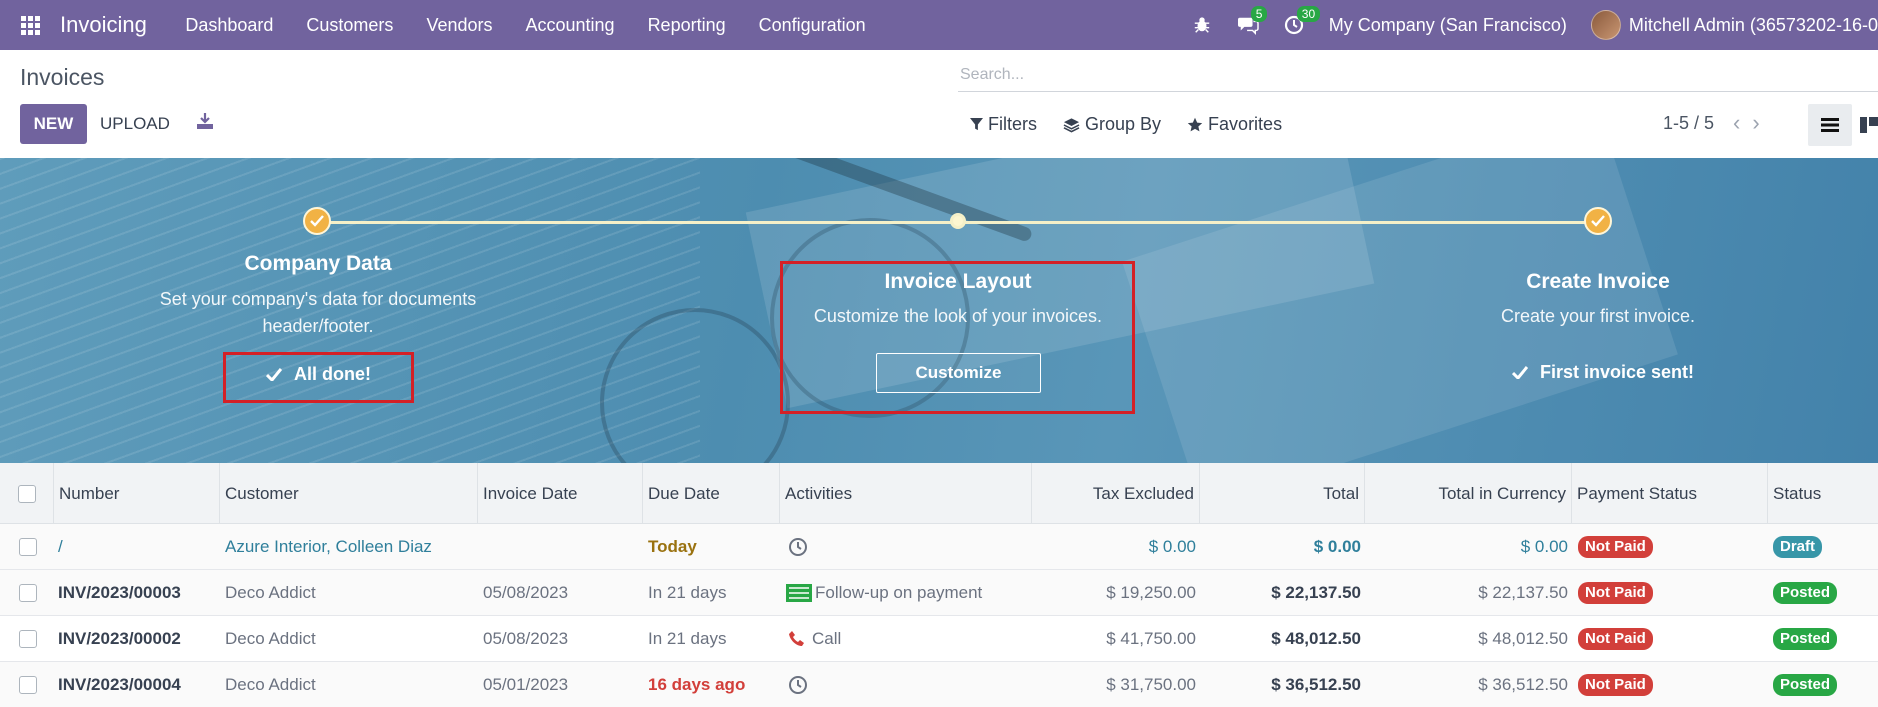 Image resolution: width=1878 pixels, height=707 pixels. I want to click on col-customer: Customer, so click(349, 493).